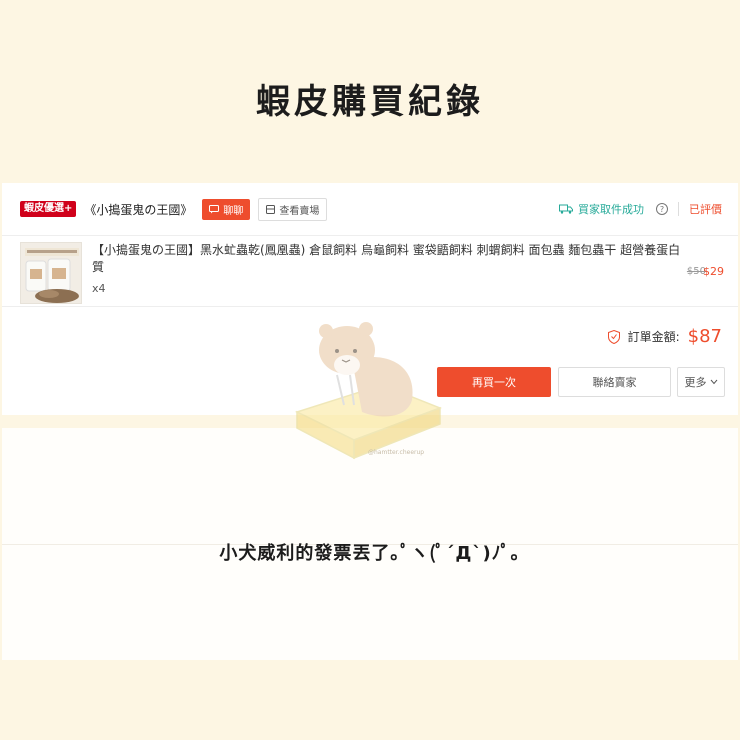  I want to click on status-divider, so click(678, 209).